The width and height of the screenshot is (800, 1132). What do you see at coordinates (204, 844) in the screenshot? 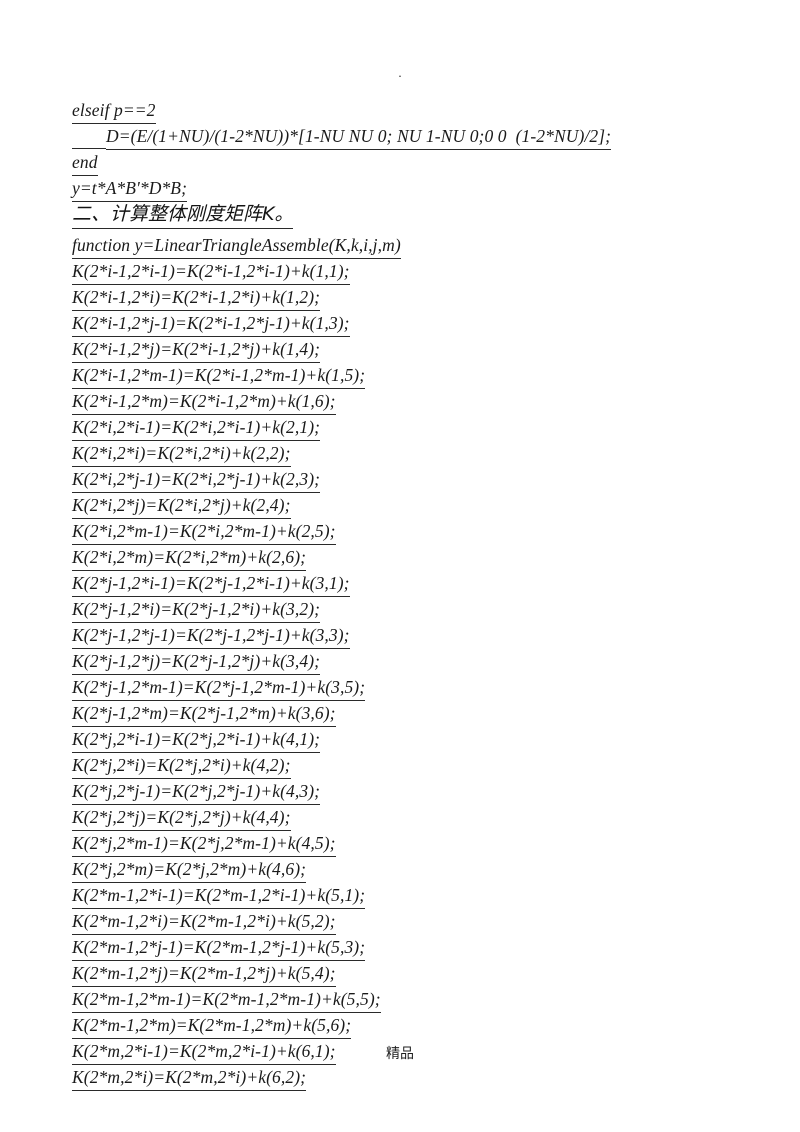
I see `code-line-text: K(2*j,2*m-1)=K(2*j,2*m-1)+k(4,5);` at bounding box center [204, 844].